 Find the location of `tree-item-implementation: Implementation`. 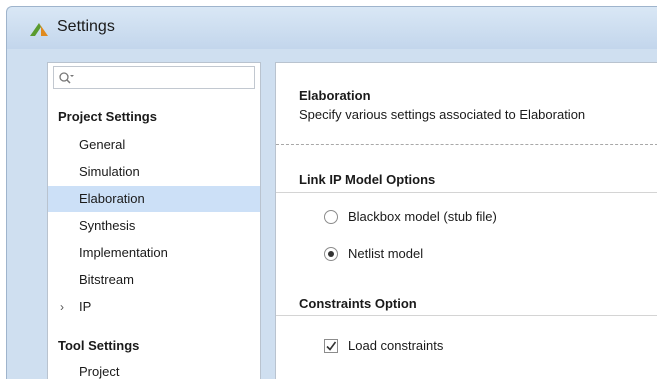

tree-item-implementation: Implementation is located at coordinates (154, 253).